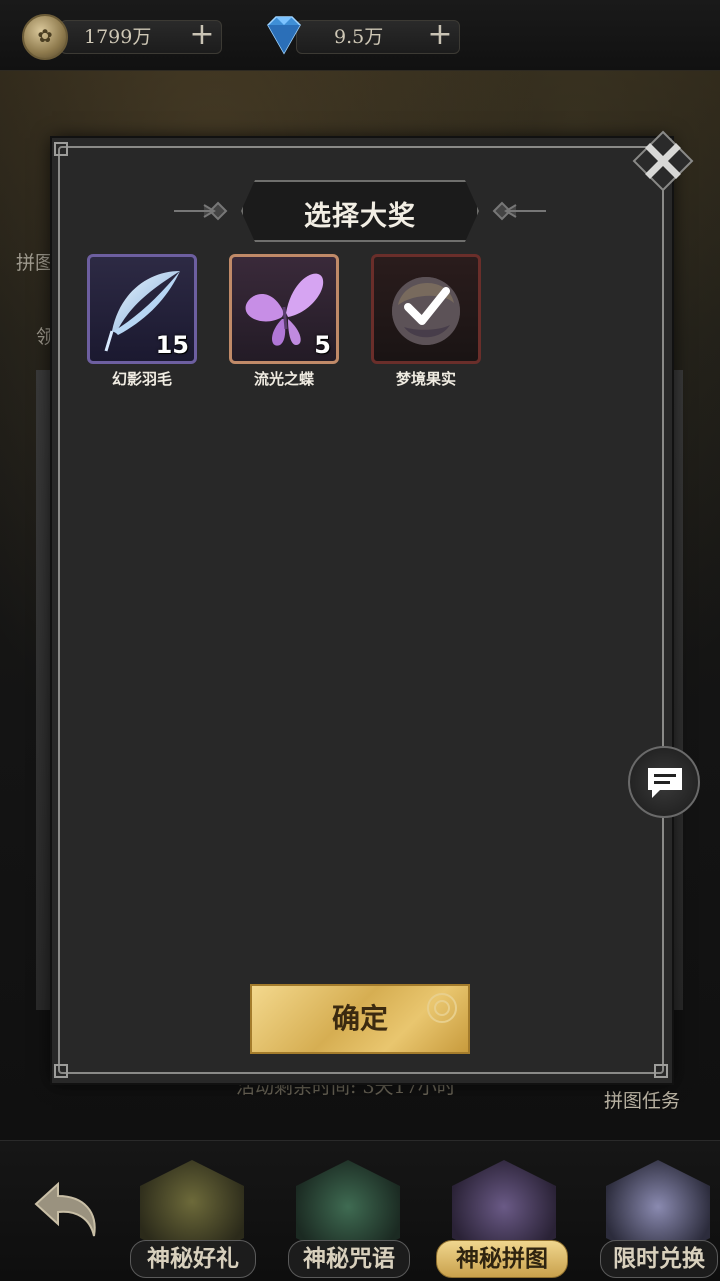 This screenshot has width=720, height=1281. I want to click on item-name: 幻影羽毛, so click(141, 379).